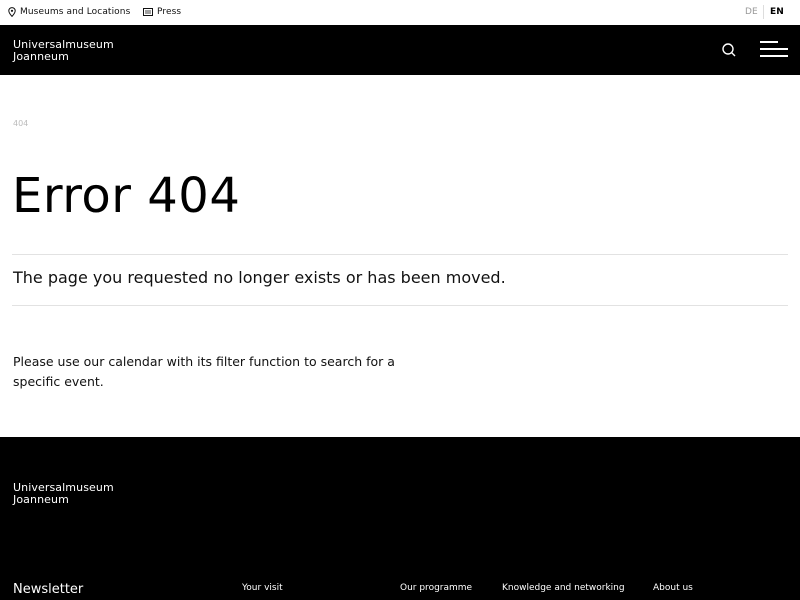  Describe the element at coordinates (12, 12) in the screenshot. I see `location-pin-icon` at that location.